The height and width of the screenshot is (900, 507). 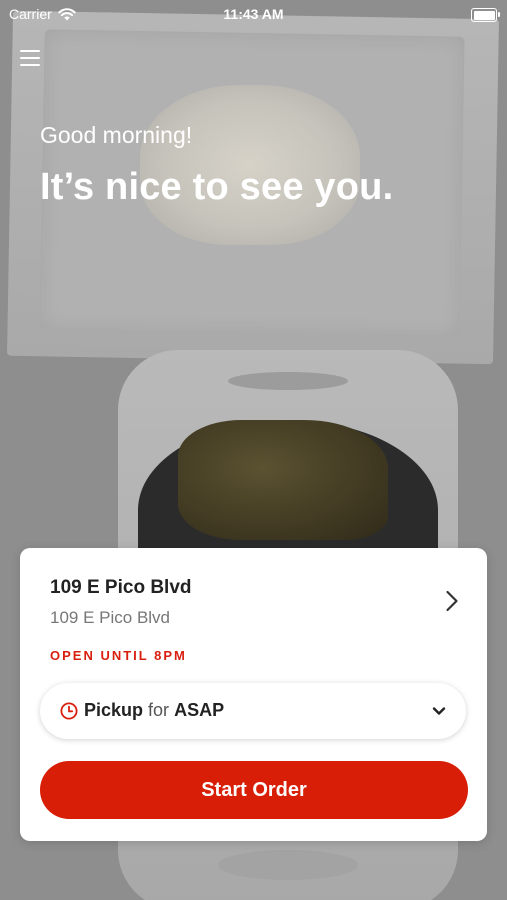 I want to click on battery-icon, so click(x=485, y=15).